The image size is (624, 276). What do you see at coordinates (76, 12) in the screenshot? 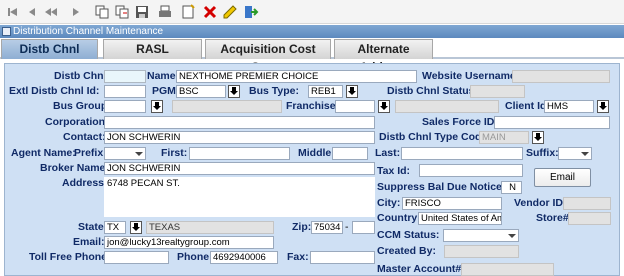
I see `next-page-icon` at bounding box center [76, 12].